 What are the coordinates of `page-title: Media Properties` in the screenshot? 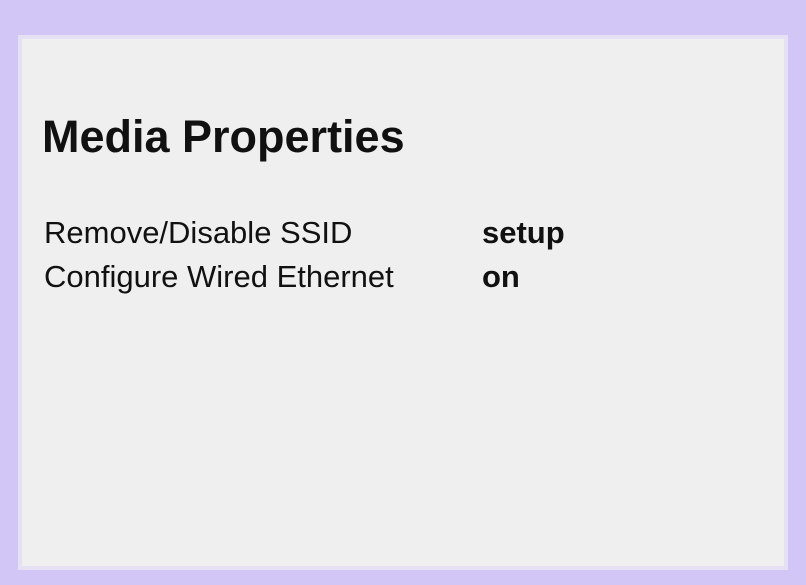 It's located at (223, 136).